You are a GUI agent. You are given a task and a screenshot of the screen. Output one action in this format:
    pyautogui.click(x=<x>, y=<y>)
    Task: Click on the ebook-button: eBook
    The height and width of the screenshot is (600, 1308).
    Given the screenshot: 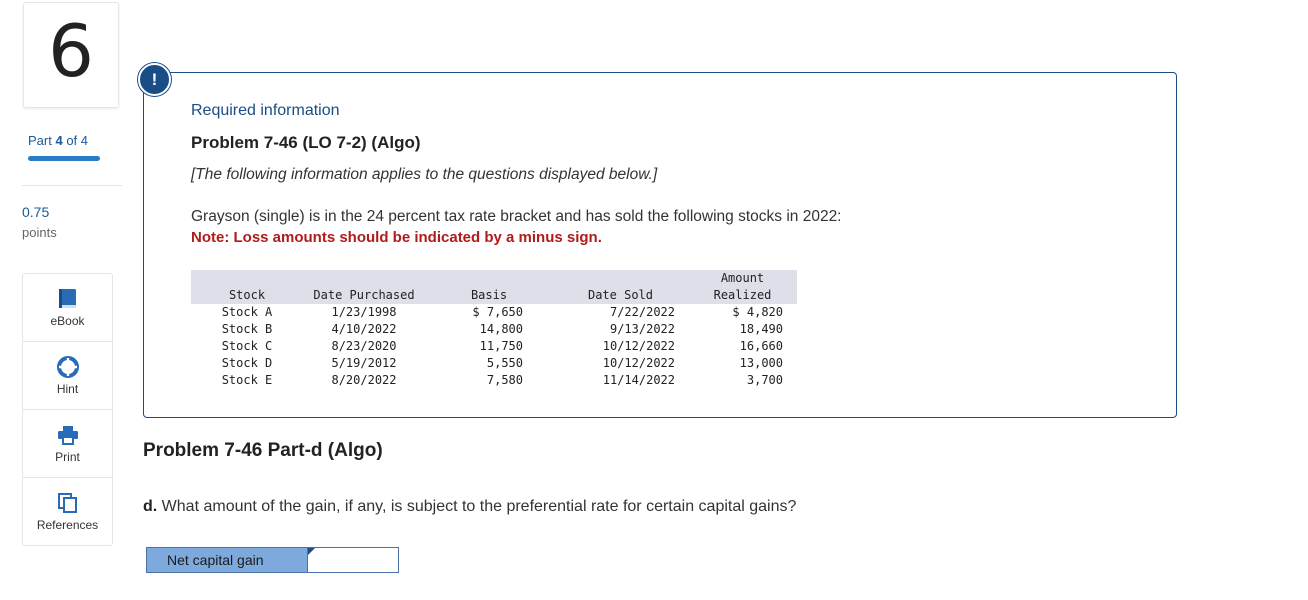 What is the action you would take?
    pyautogui.click(x=67, y=308)
    